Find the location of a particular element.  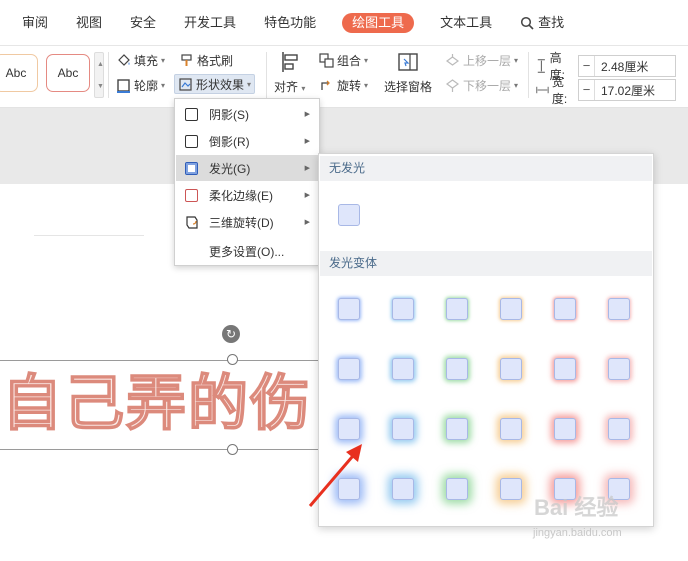

menu-item-glow: 发光(G) ▶ is located at coordinates (247, 168).